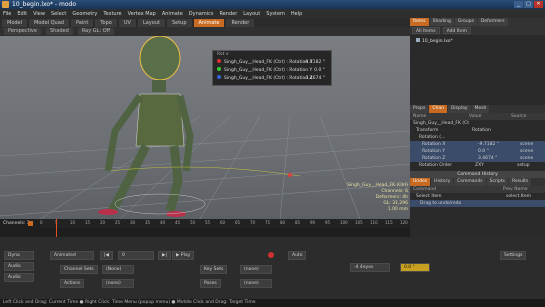 This screenshot has height=307, width=545. Describe the element at coordinates (209, 23) in the screenshot. I see `tab-animate: Animate` at that location.